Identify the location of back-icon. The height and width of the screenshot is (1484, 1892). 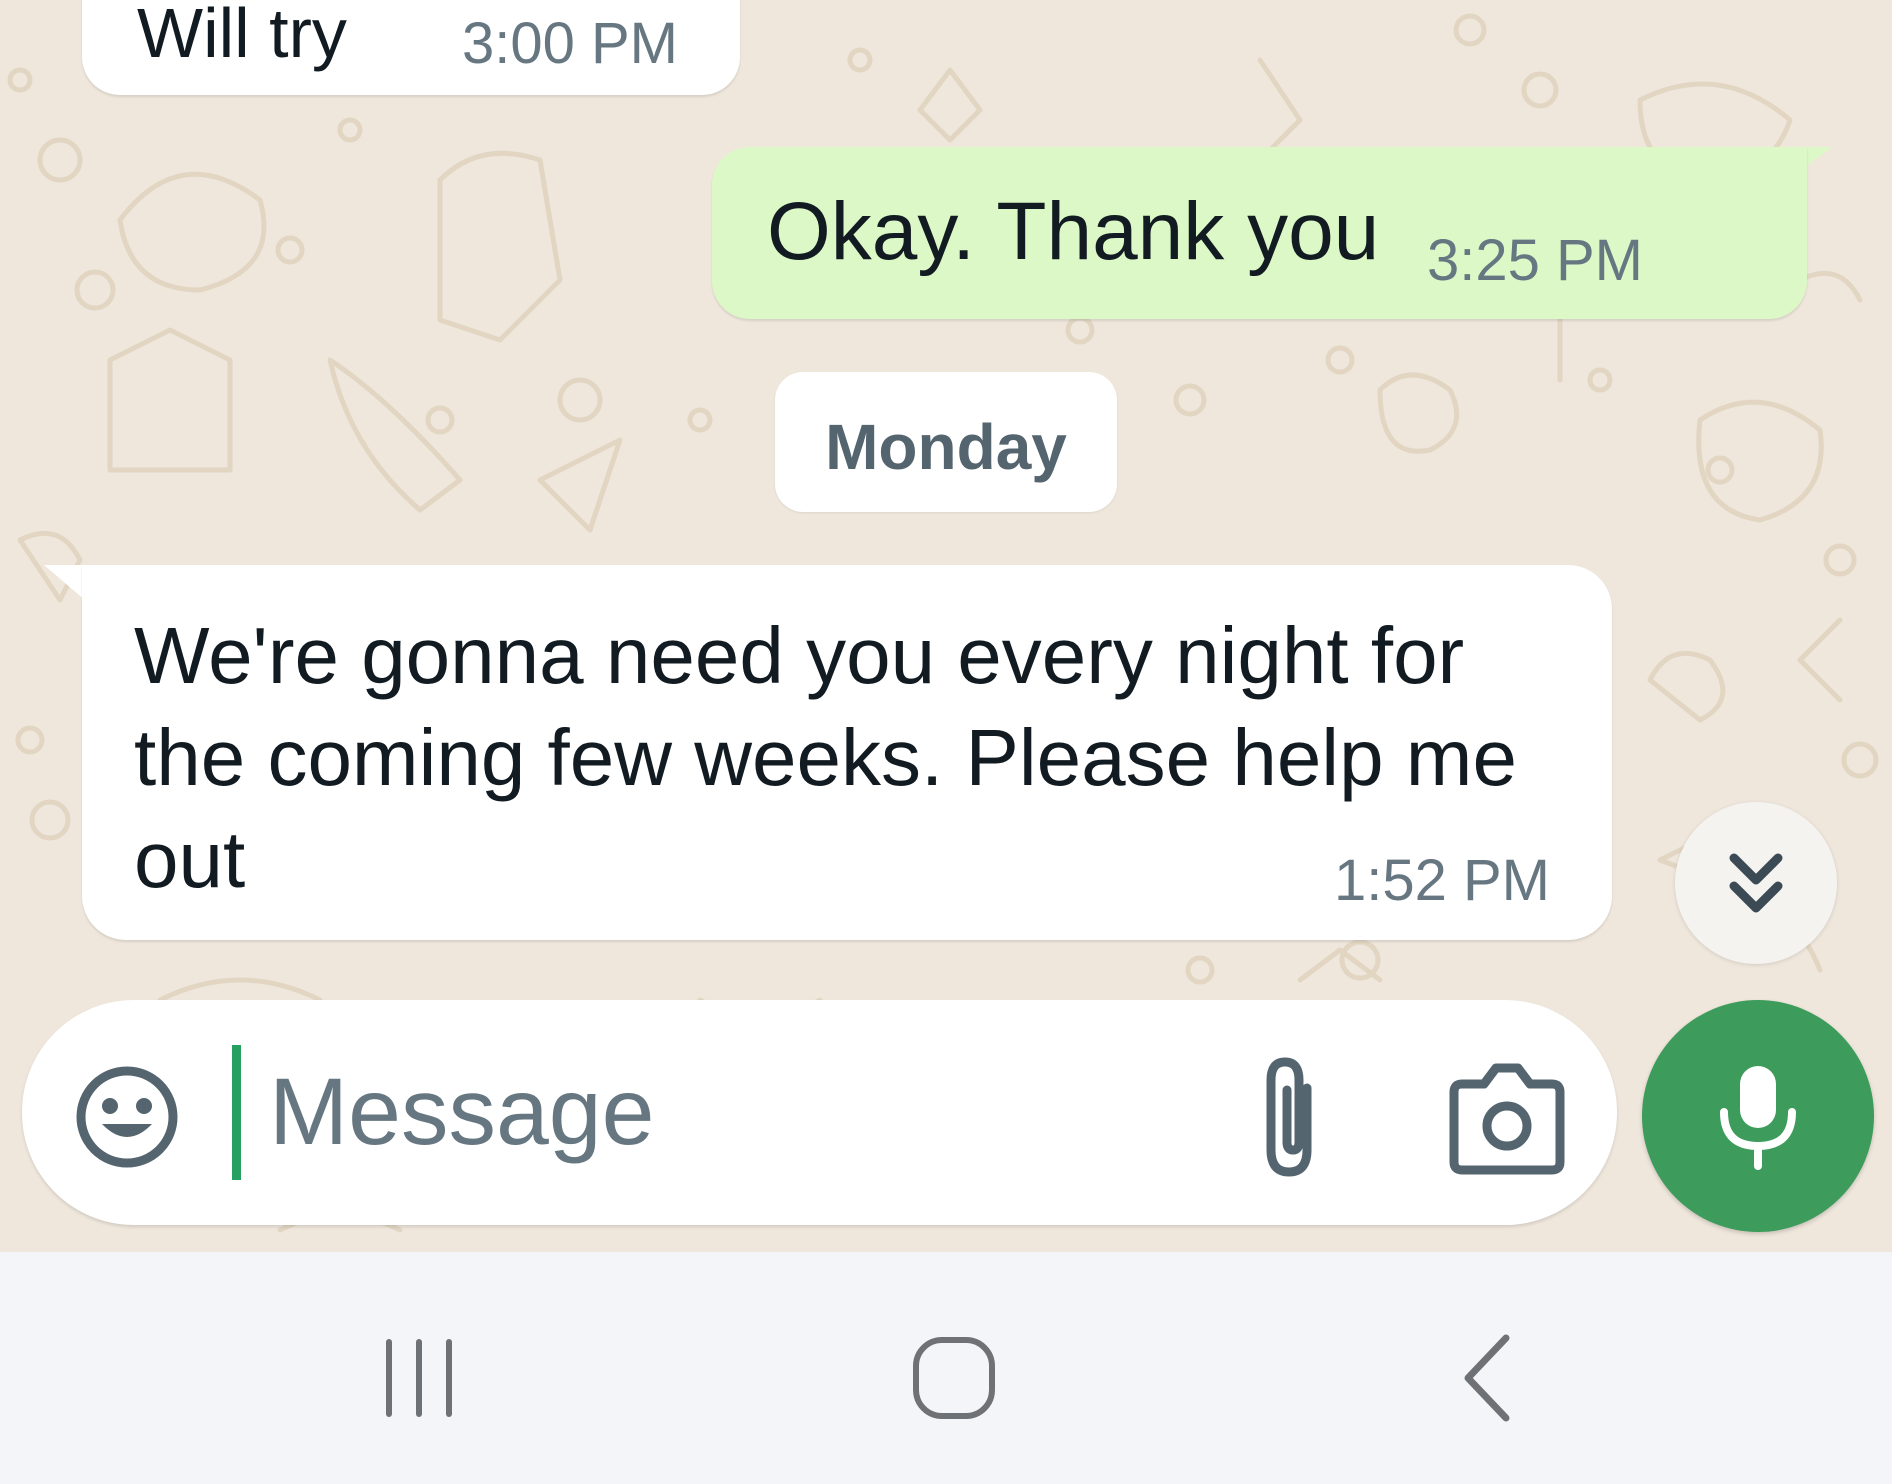
(1490, 1377).